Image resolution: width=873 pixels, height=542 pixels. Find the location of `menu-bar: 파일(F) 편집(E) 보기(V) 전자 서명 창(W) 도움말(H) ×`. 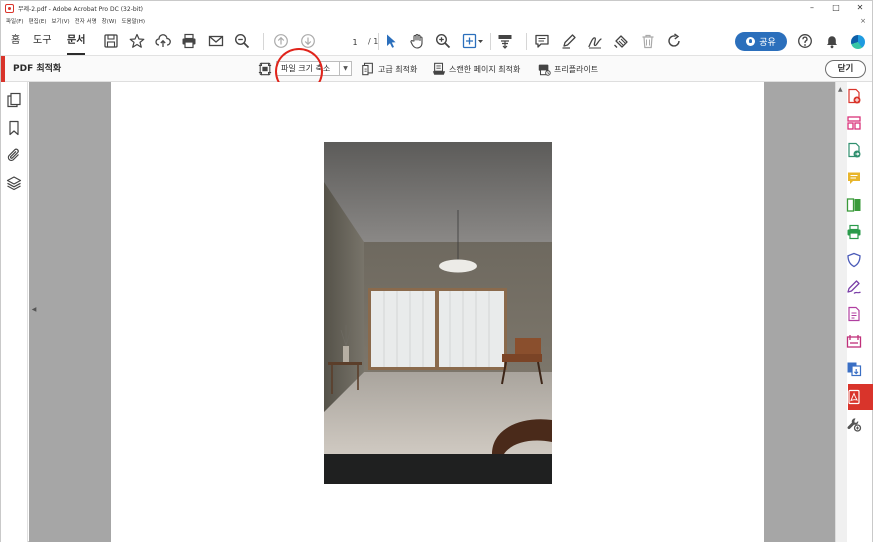

menu-bar: 파일(F) 편집(E) 보기(V) 전자 서명 창(W) 도움말(H) × is located at coordinates (436, 21).